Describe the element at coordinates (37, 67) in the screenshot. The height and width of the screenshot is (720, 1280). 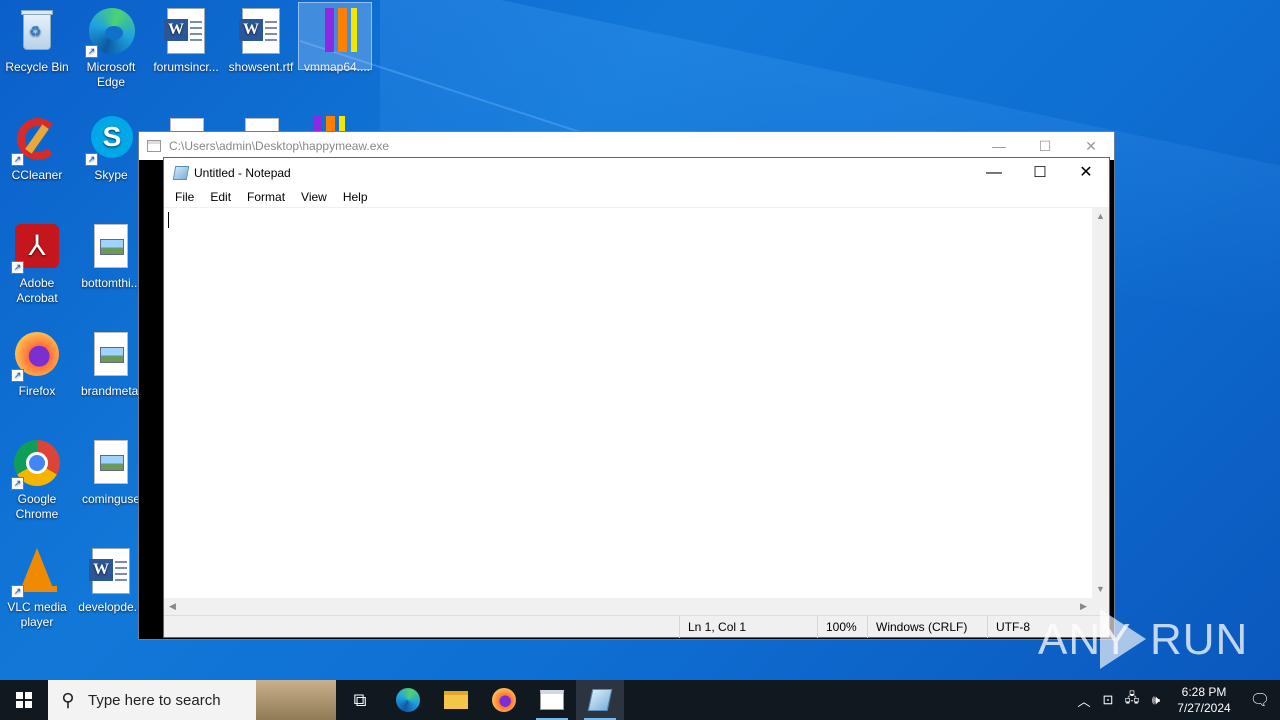
I see `desktop-icon-label: Recycle Bin` at that location.